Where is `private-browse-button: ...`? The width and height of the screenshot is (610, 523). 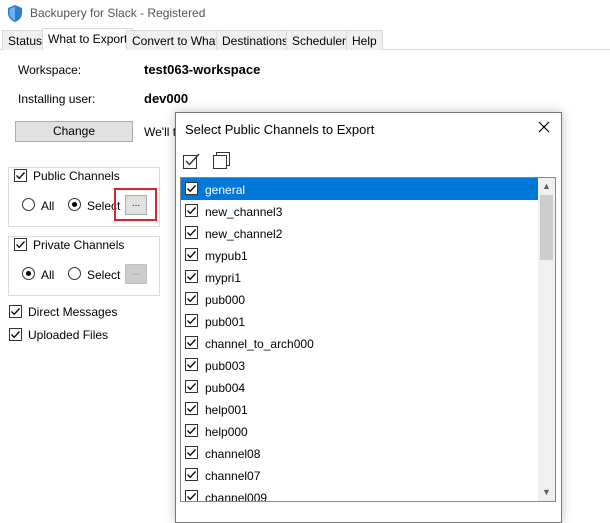 private-browse-button: ... is located at coordinates (136, 274).